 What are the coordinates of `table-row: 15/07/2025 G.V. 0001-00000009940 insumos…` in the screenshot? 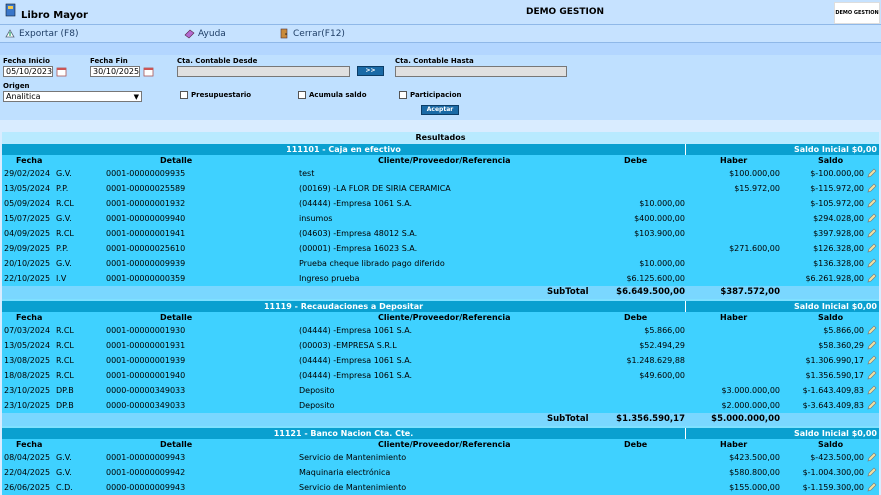 It's located at (440, 218).